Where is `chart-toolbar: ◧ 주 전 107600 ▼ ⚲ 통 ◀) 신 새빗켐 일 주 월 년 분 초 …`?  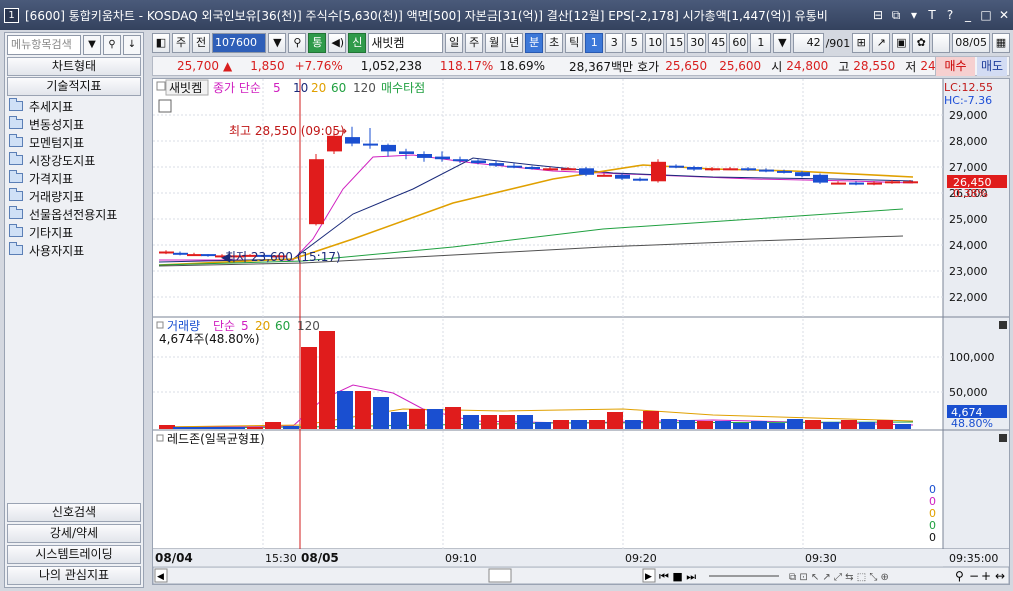
chart-toolbar: ◧ 주 전 107600 ▼ ⚲ 통 ◀) 신 새빗켐 일 주 월 년 분 초 … is located at coordinates (581, 43).